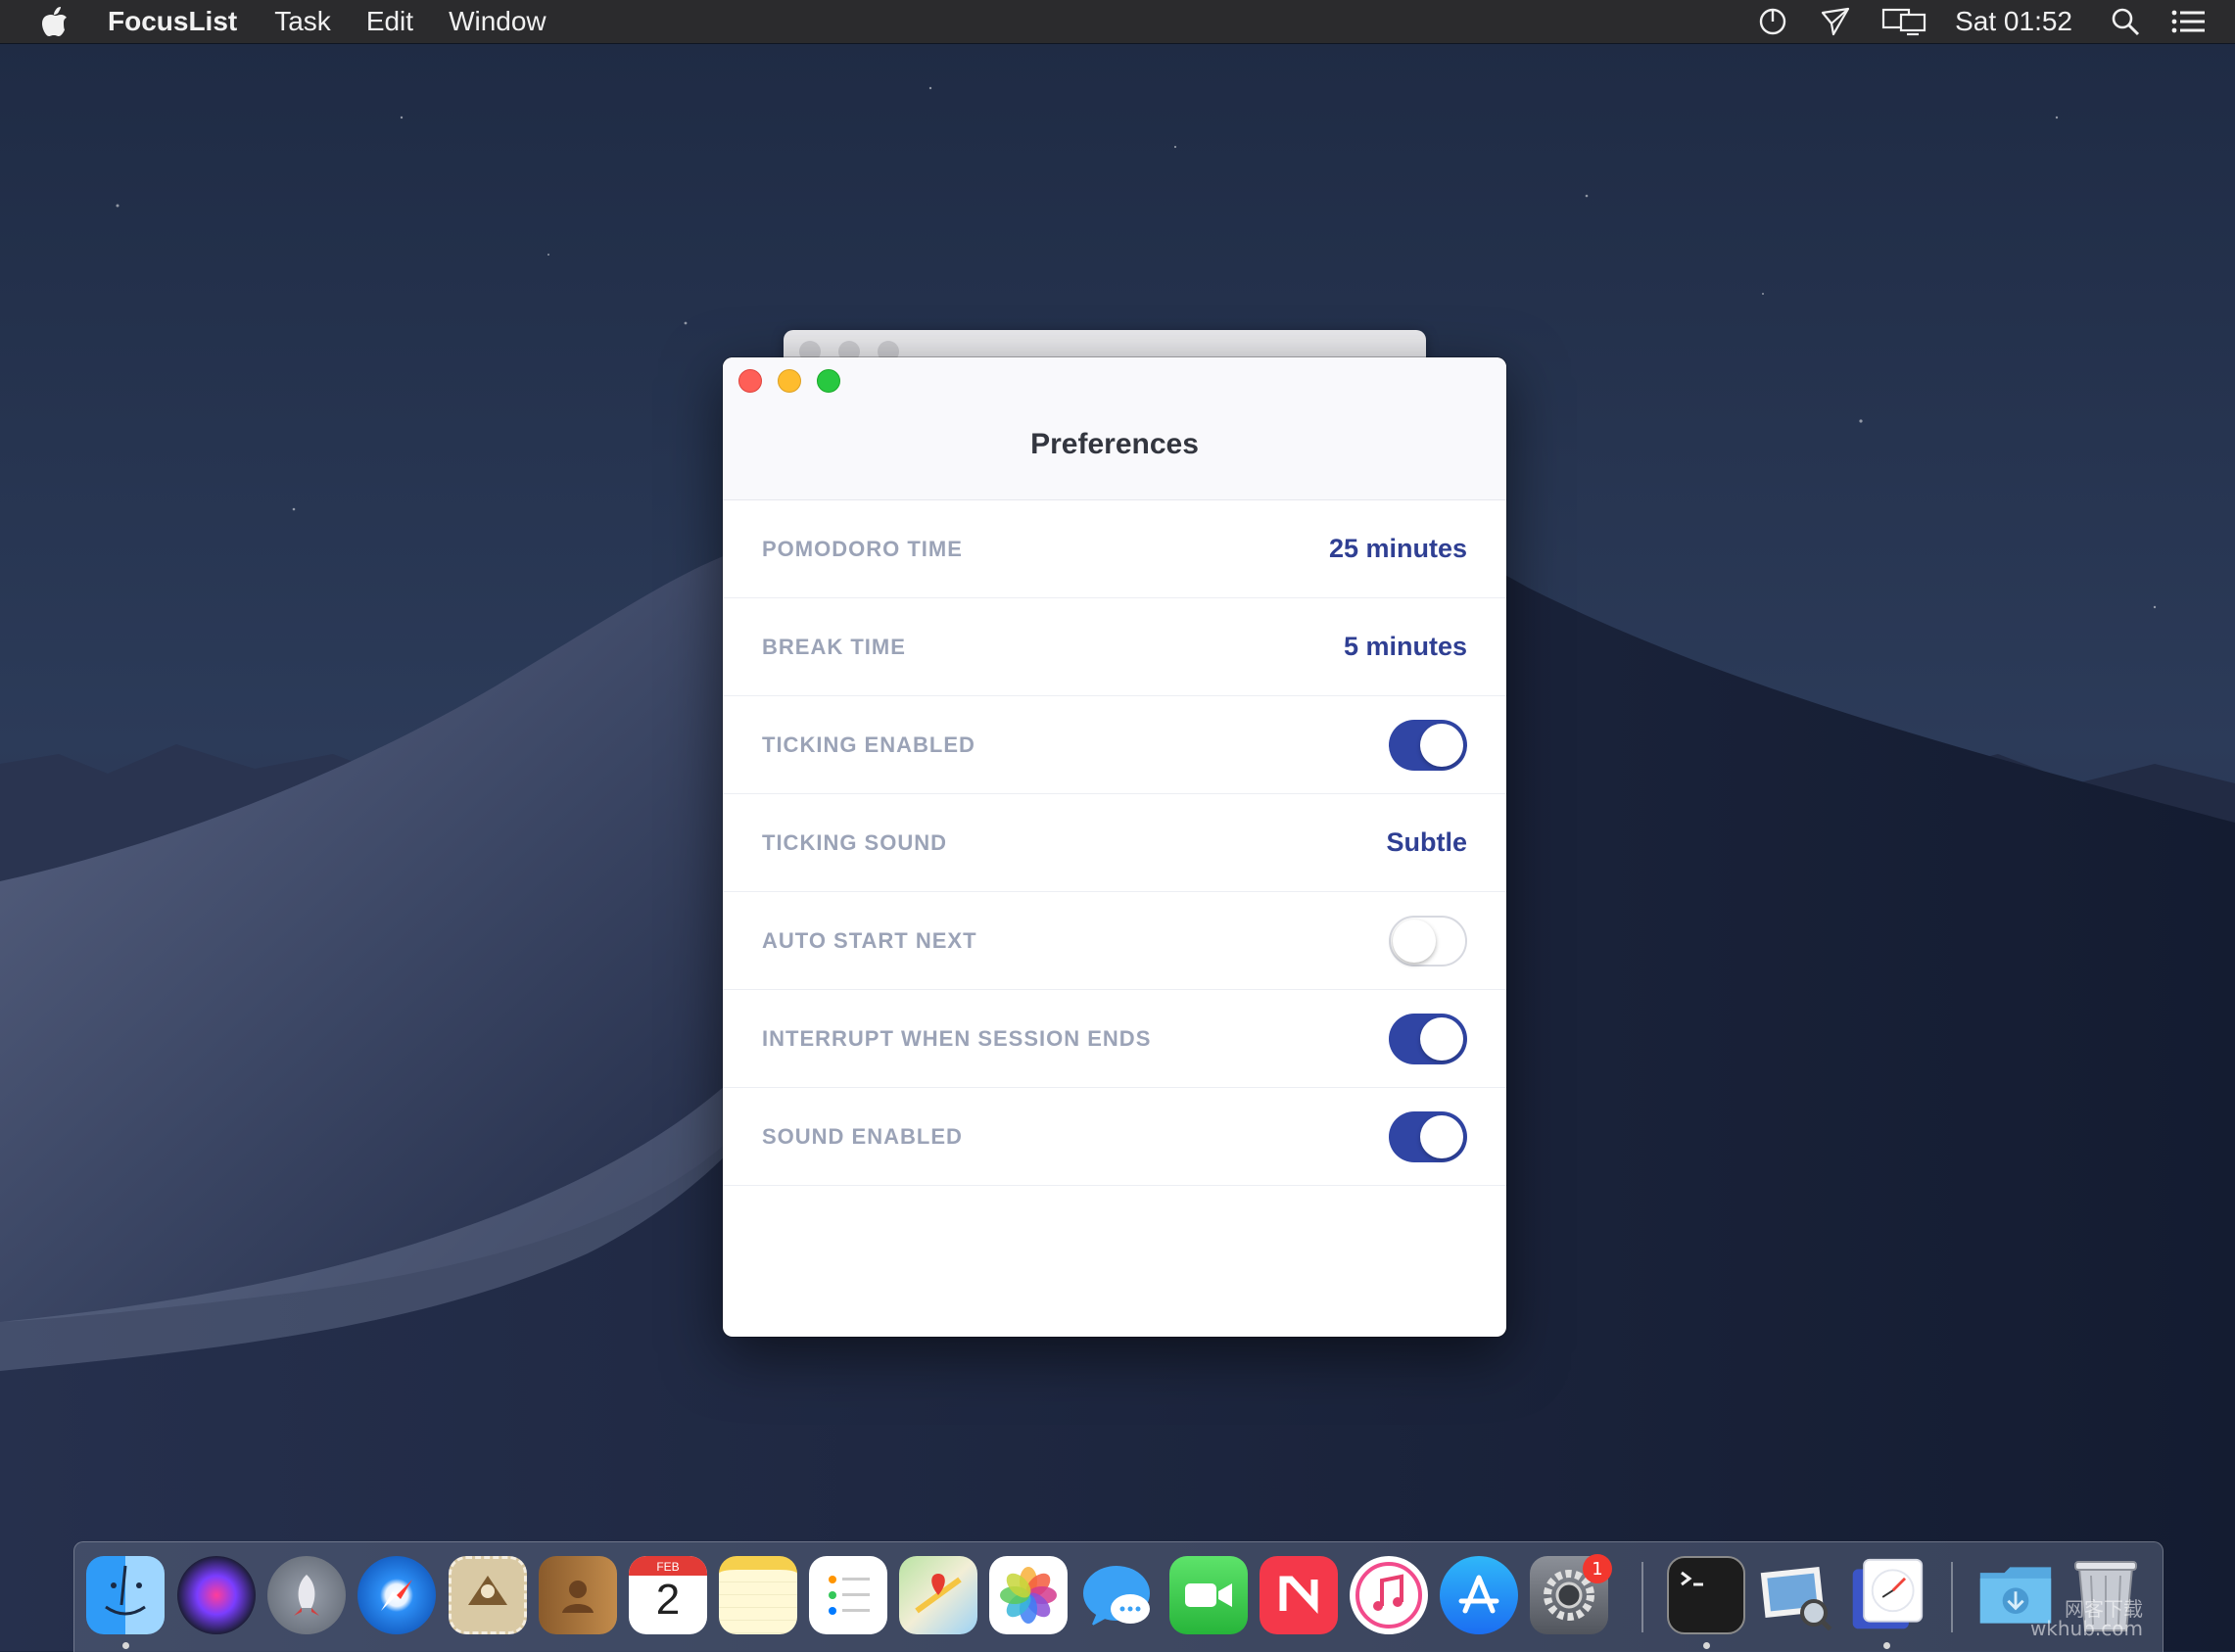 This screenshot has width=2235, height=1652. I want to click on notification-badge: 1, so click(1597, 1568).